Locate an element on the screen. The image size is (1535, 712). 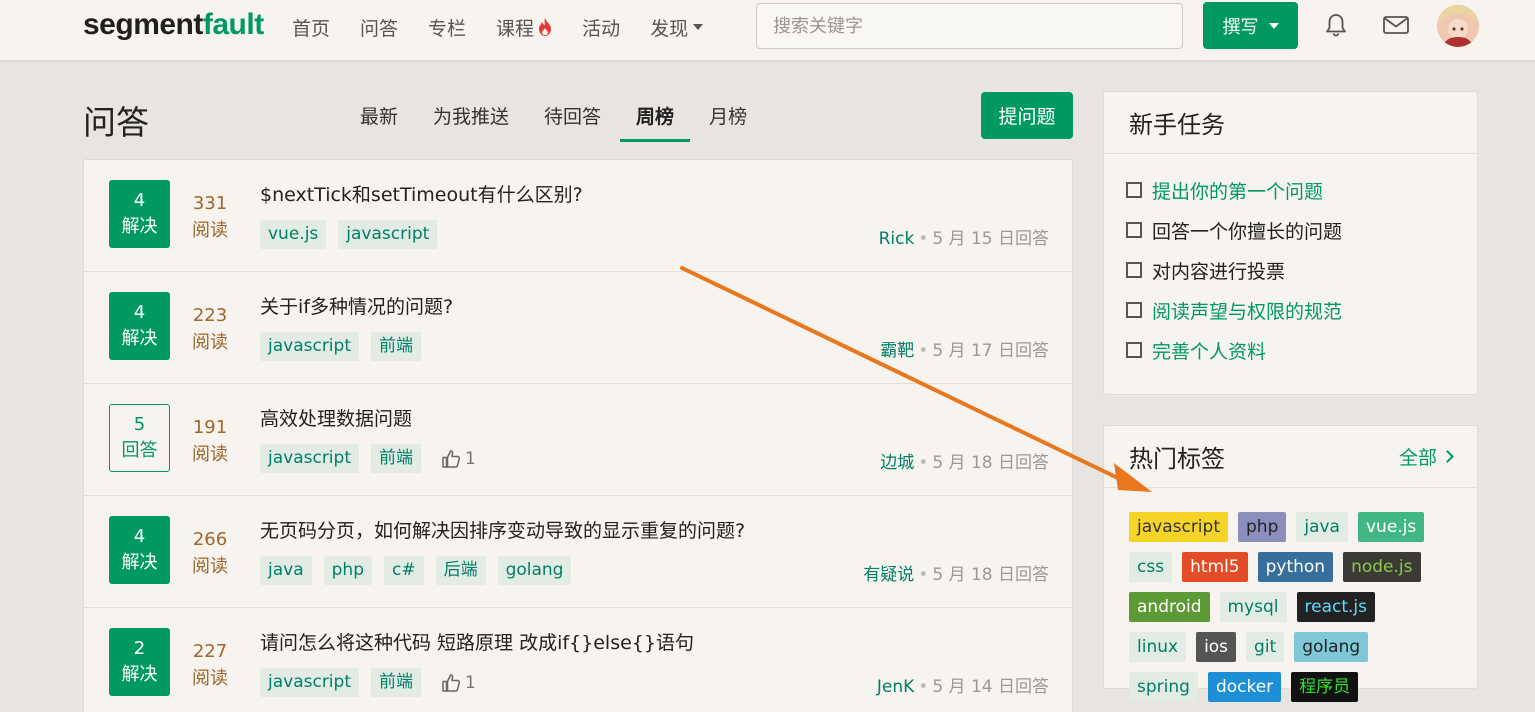
hot-tag: css is located at coordinates (1151, 567).